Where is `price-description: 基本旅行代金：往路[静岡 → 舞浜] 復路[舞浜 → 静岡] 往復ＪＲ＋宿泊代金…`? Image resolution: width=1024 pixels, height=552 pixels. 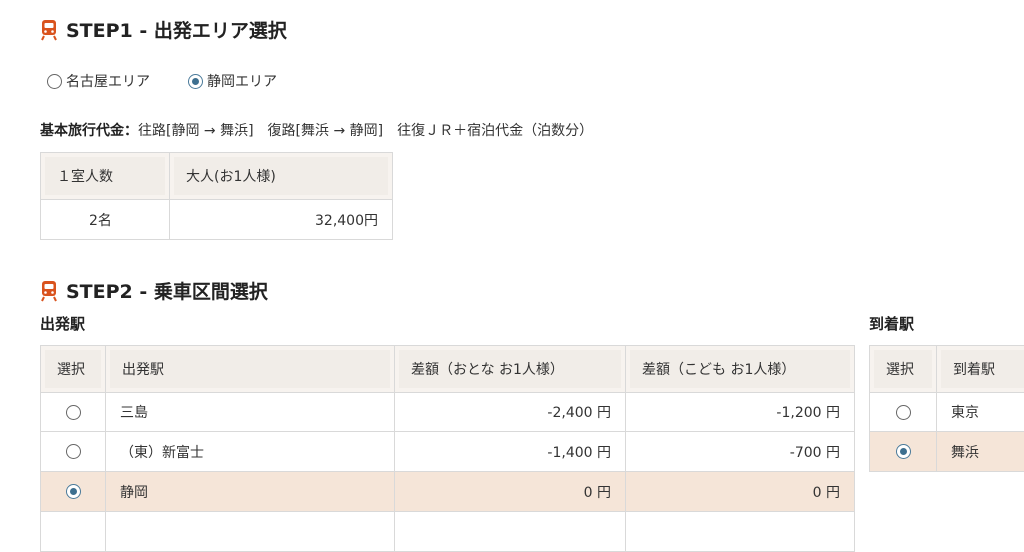
price-description: 基本旅行代金：往路[静岡 → 舞浜] 復路[舞浜 → 静岡] 往復ＪＲ＋宿泊代金… is located at coordinates (316, 130).